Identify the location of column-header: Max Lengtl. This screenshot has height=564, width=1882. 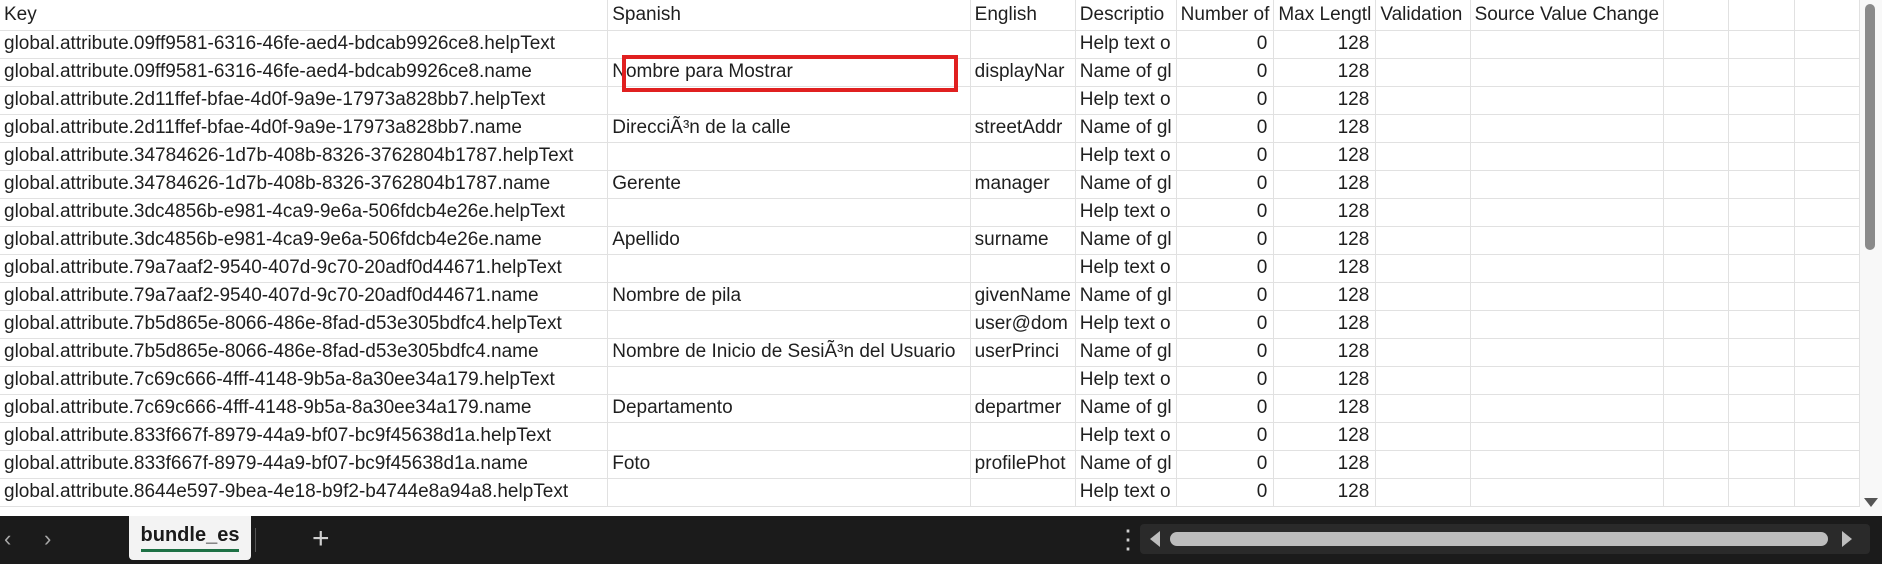
(1325, 15).